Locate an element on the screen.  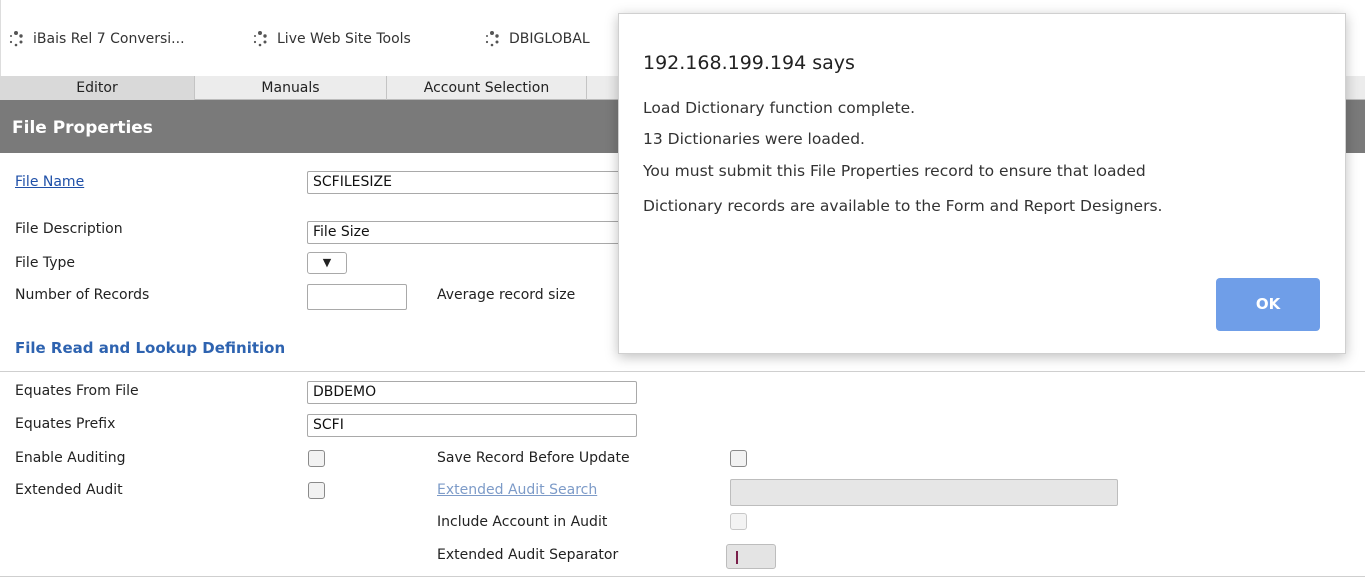
tab-account-selection: Account Selection is located at coordinates (487, 88).